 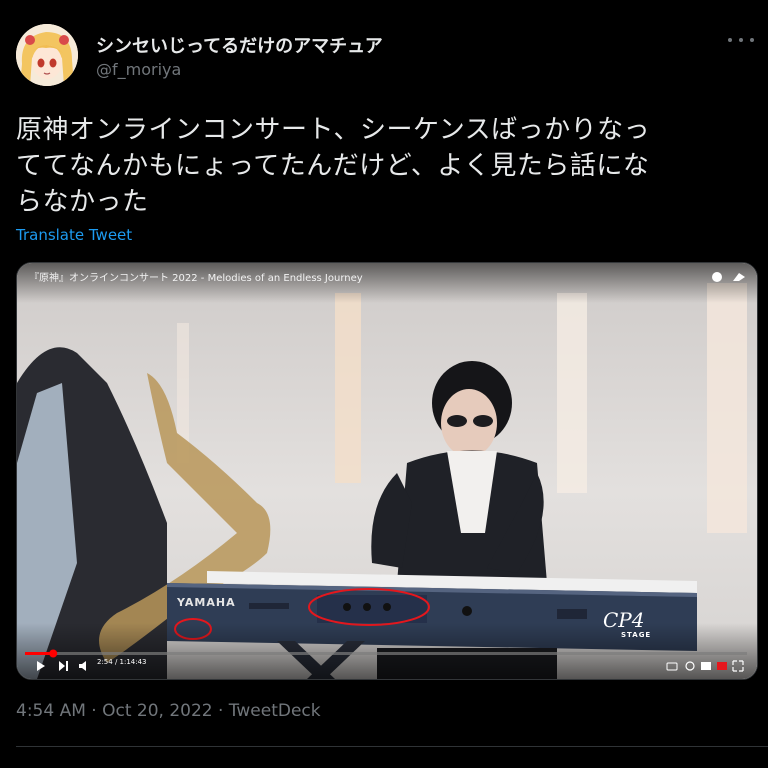 What do you see at coordinates (122, 662) in the screenshot?
I see `video-time-readout: 2:54 / 1:14:43` at bounding box center [122, 662].